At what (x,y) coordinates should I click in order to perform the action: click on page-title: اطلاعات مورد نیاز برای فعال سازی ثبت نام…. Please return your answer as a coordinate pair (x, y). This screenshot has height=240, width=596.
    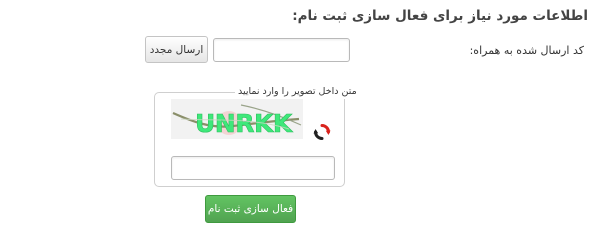
    Looking at the image, I should click on (440, 16).